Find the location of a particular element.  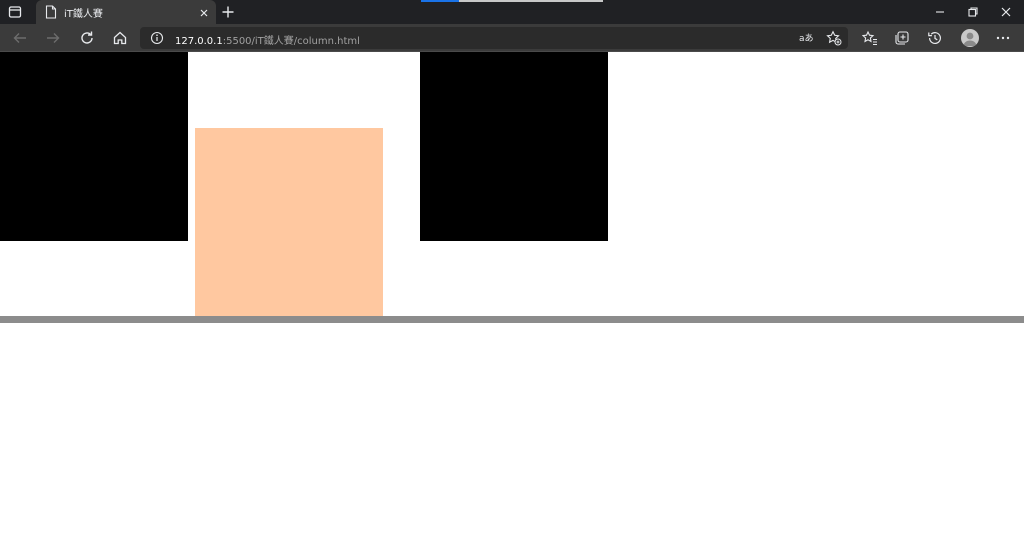

minimize-button is located at coordinates (940, 12).